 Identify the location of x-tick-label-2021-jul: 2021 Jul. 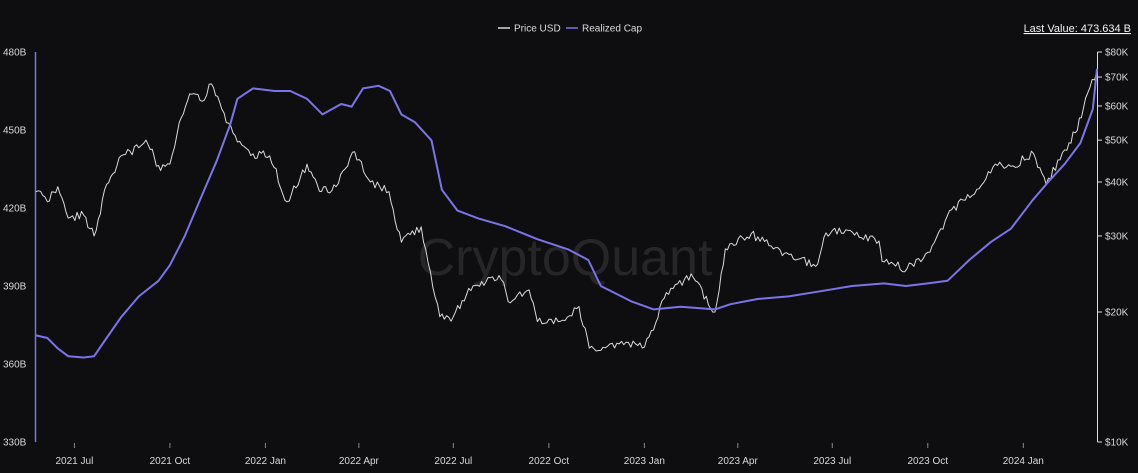
(75, 461).